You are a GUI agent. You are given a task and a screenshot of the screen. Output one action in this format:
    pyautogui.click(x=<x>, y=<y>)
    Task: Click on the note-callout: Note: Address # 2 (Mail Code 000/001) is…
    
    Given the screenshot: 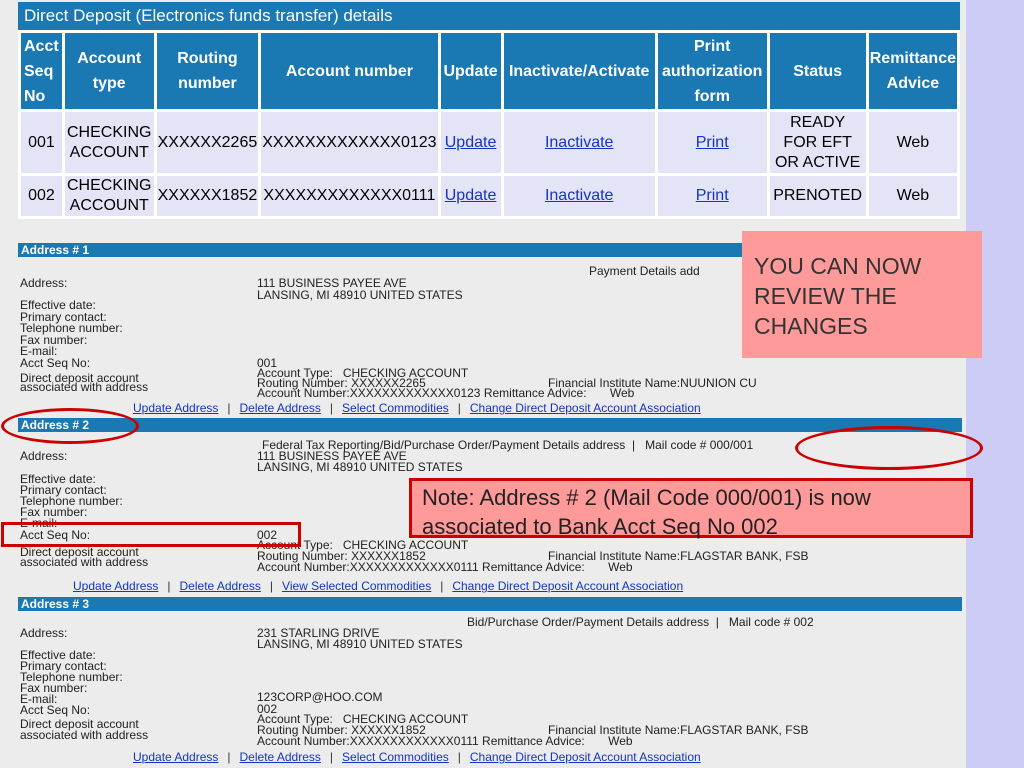 What is the action you would take?
    pyautogui.click(x=691, y=508)
    